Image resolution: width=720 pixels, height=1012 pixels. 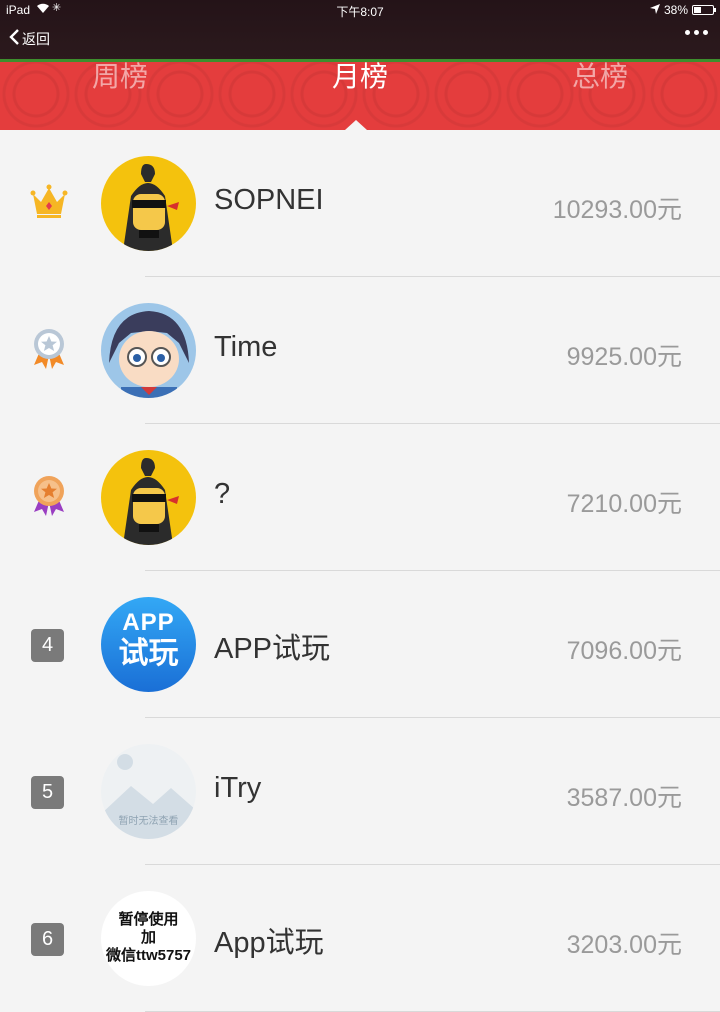 What do you see at coordinates (360, 497) in the screenshot?
I see `ranking-row: ? 7210.00元` at bounding box center [360, 497].